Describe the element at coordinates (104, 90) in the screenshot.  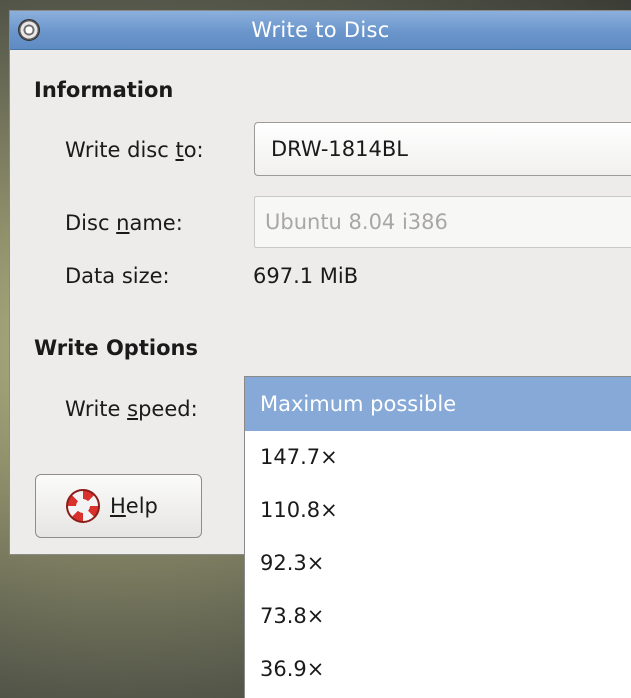
I see `information-heading: Information` at that location.